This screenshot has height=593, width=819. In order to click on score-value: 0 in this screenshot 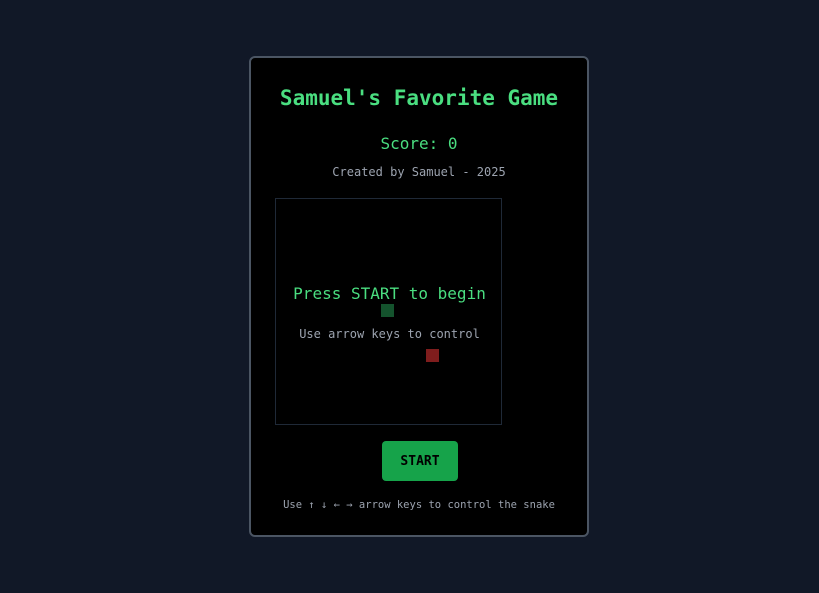, I will do `click(452, 143)`.